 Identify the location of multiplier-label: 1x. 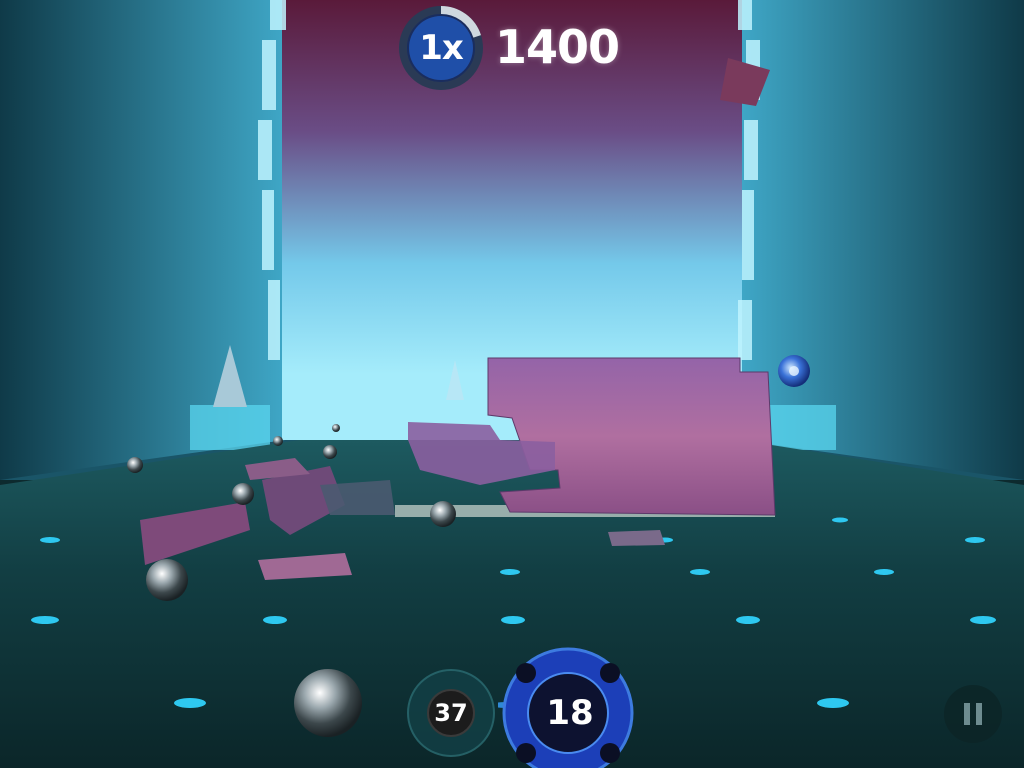
(441, 48).